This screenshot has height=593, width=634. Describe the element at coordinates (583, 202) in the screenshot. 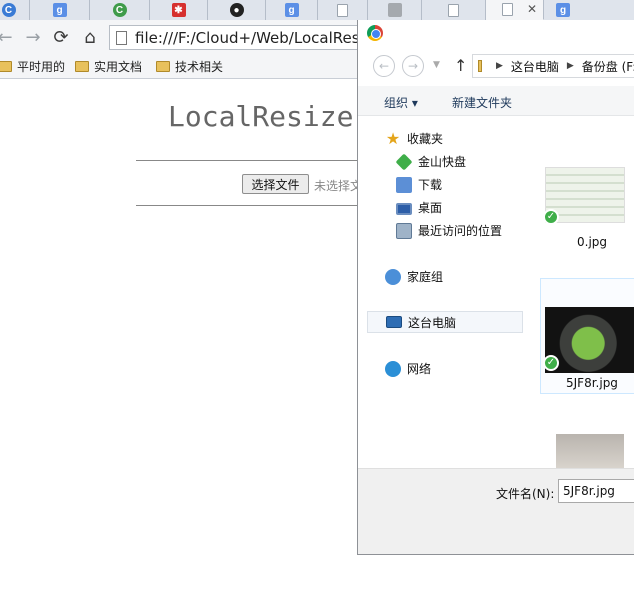

I see `file-item-0: ✓ 0.jpg` at that location.